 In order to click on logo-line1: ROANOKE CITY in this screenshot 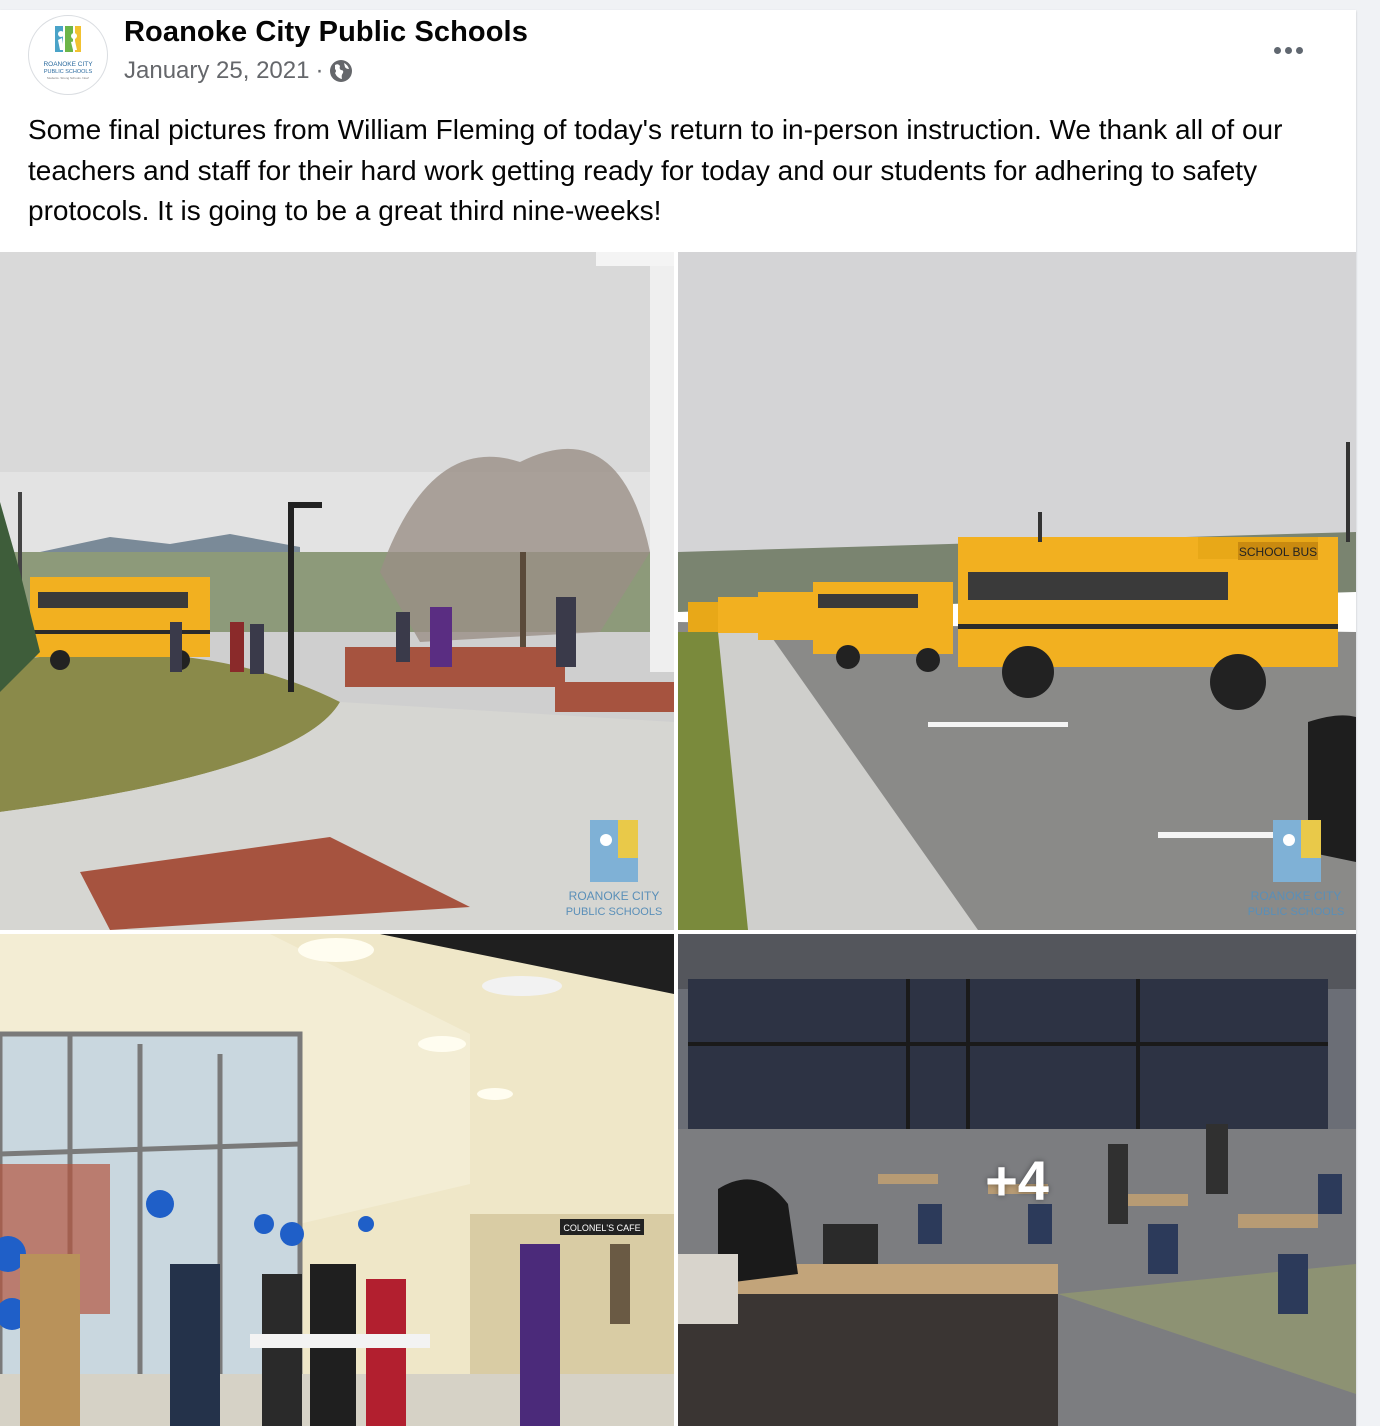, I will do `click(68, 64)`.